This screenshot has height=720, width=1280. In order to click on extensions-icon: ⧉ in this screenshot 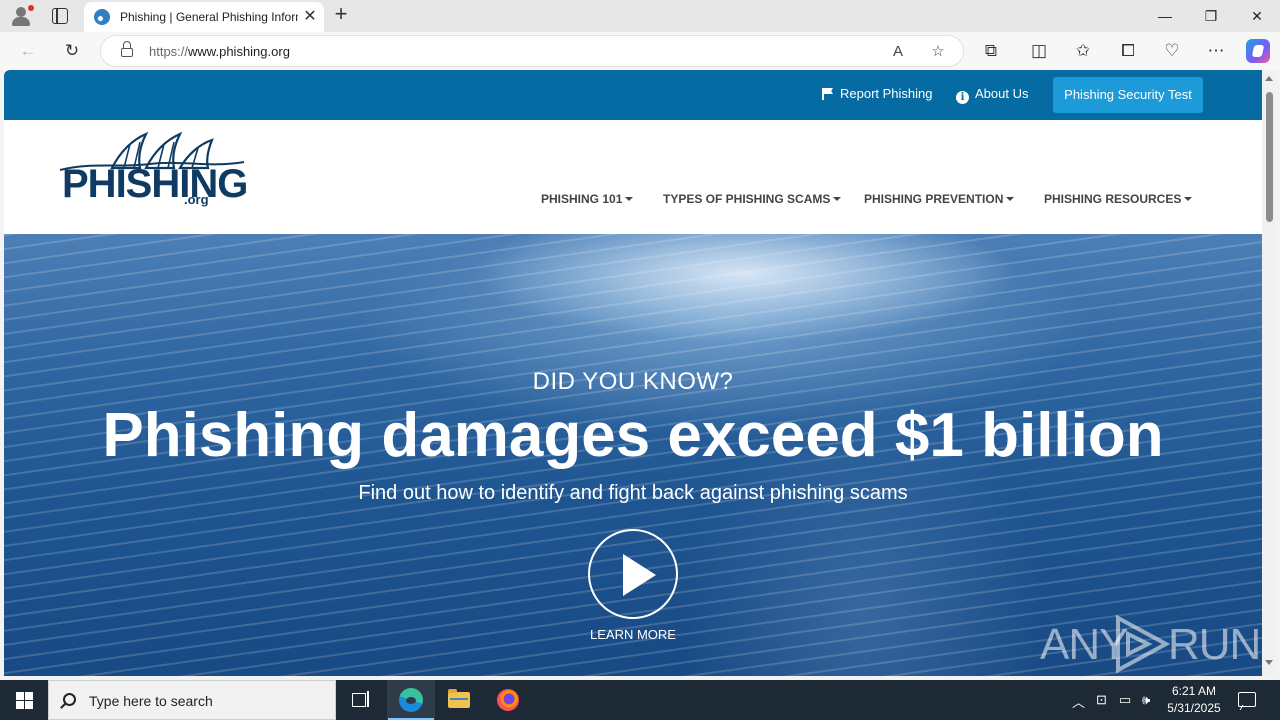, I will do `click(991, 51)`.